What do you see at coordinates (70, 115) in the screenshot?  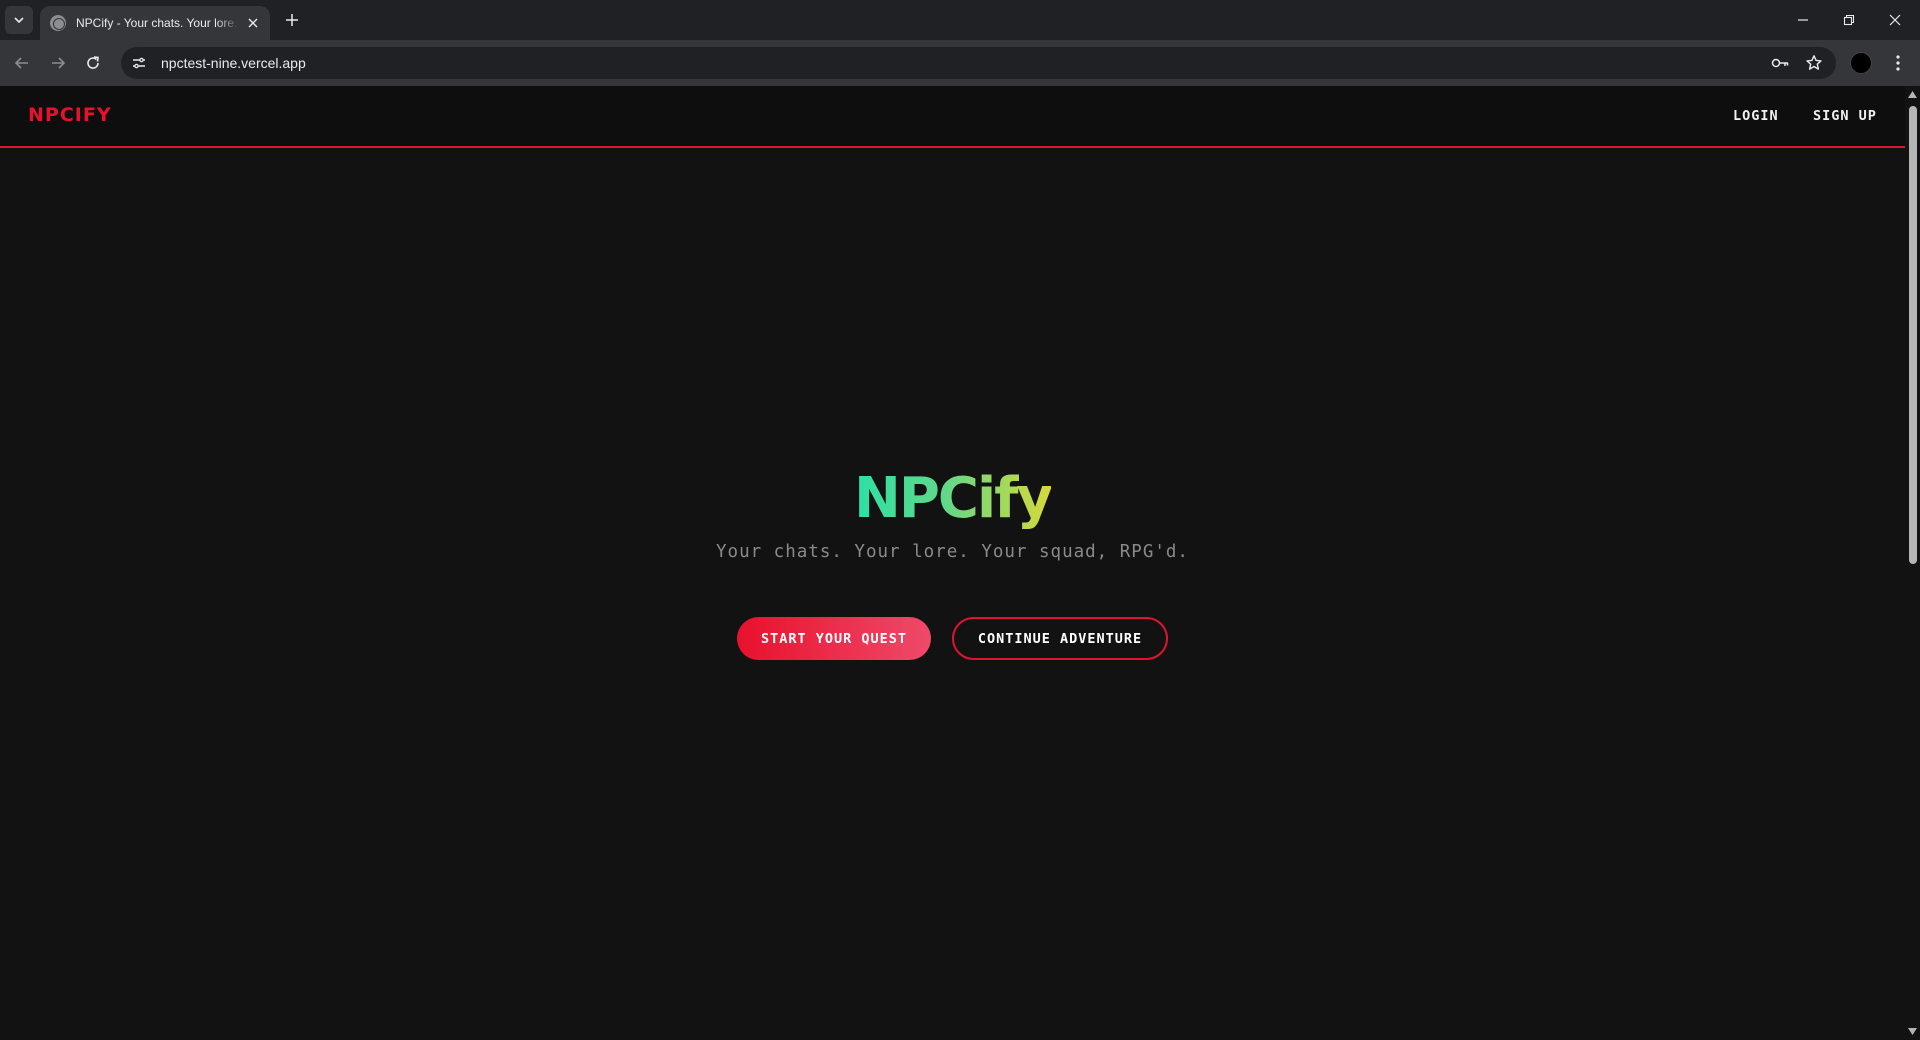 I see `brand-logo: NPCIFY` at bounding box center [70, 115].